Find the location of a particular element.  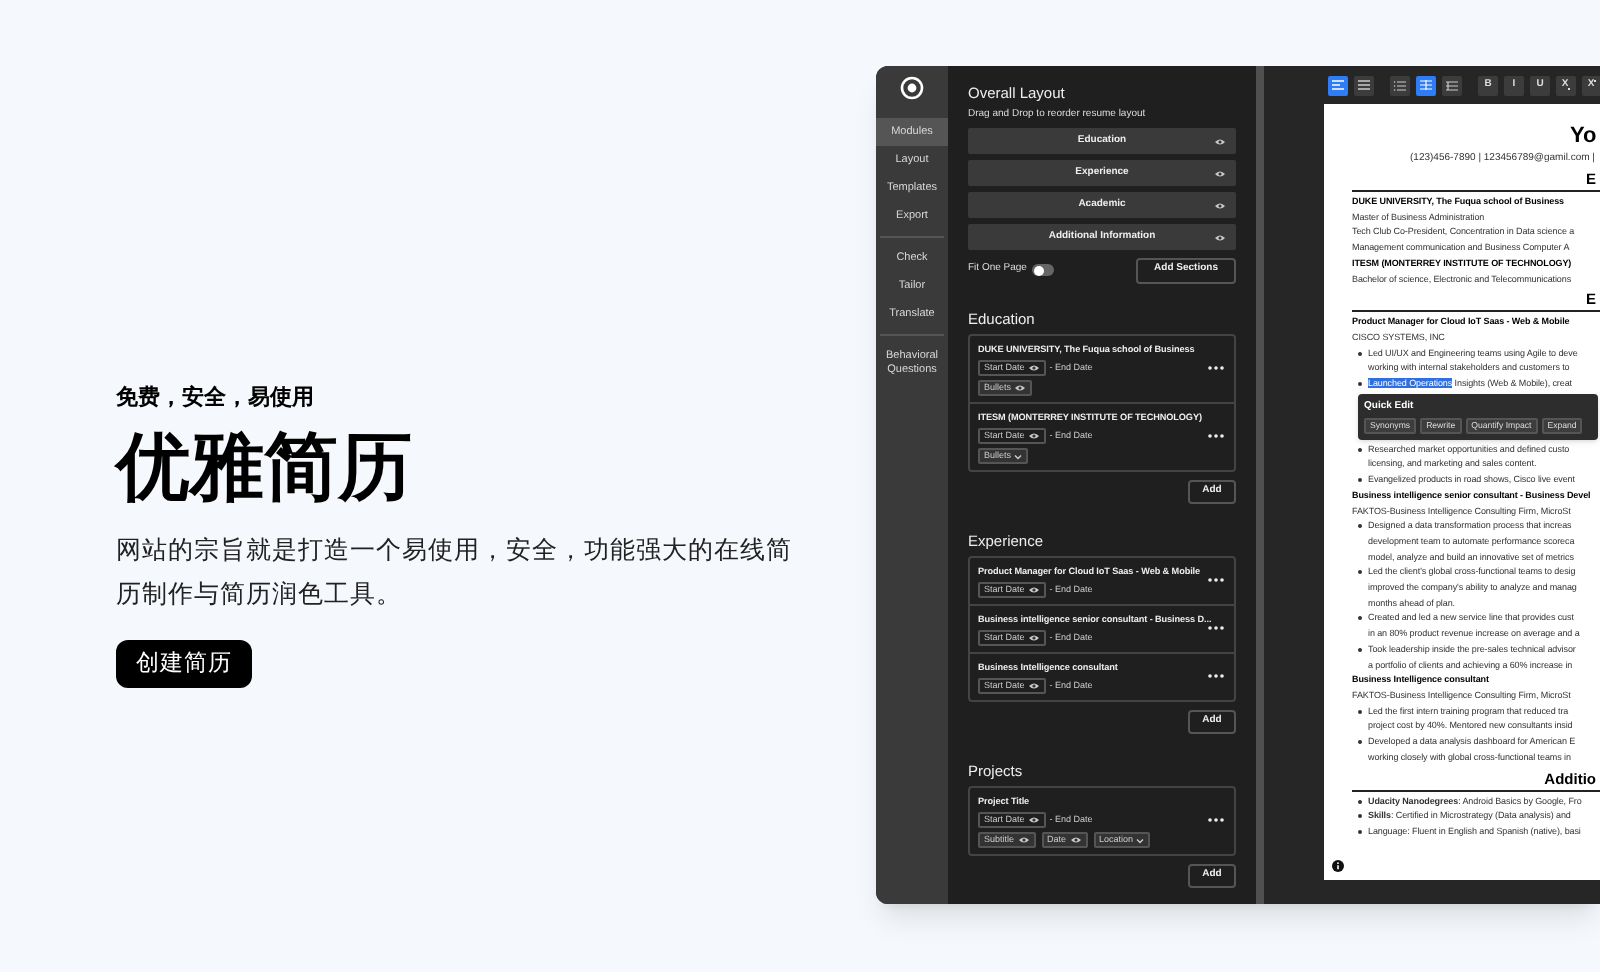

hero-description: 网站的宗旨就是打造一个易使用，安全，功能强大的在线简历制作与简历润色工具。 is located at coordinates (455, 573).